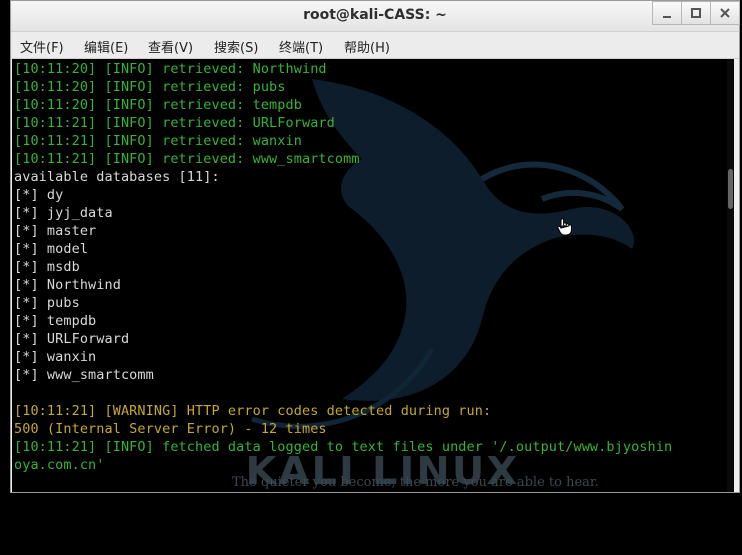  I want to click on terminal-line: [*] URLForward, so click(72, 339).